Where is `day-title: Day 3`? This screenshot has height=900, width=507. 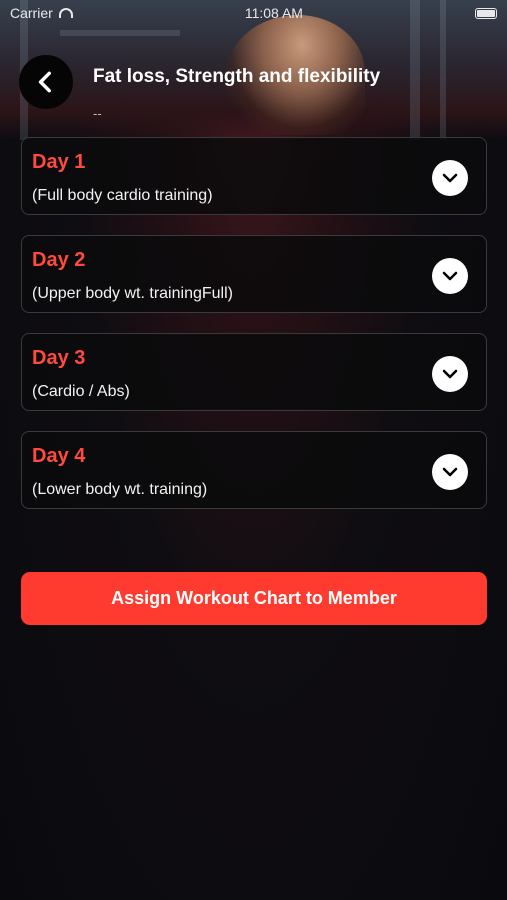
day-title: Day 3 is located at coordinates (59, 358).